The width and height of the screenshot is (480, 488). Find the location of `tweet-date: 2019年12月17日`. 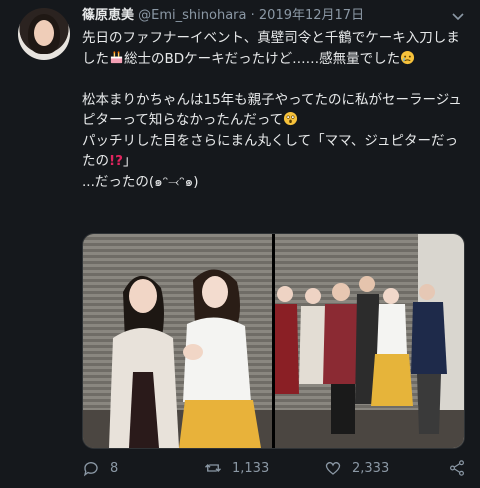

tweet-date: 2019年12月17日 is located at coordinates (311, 15).